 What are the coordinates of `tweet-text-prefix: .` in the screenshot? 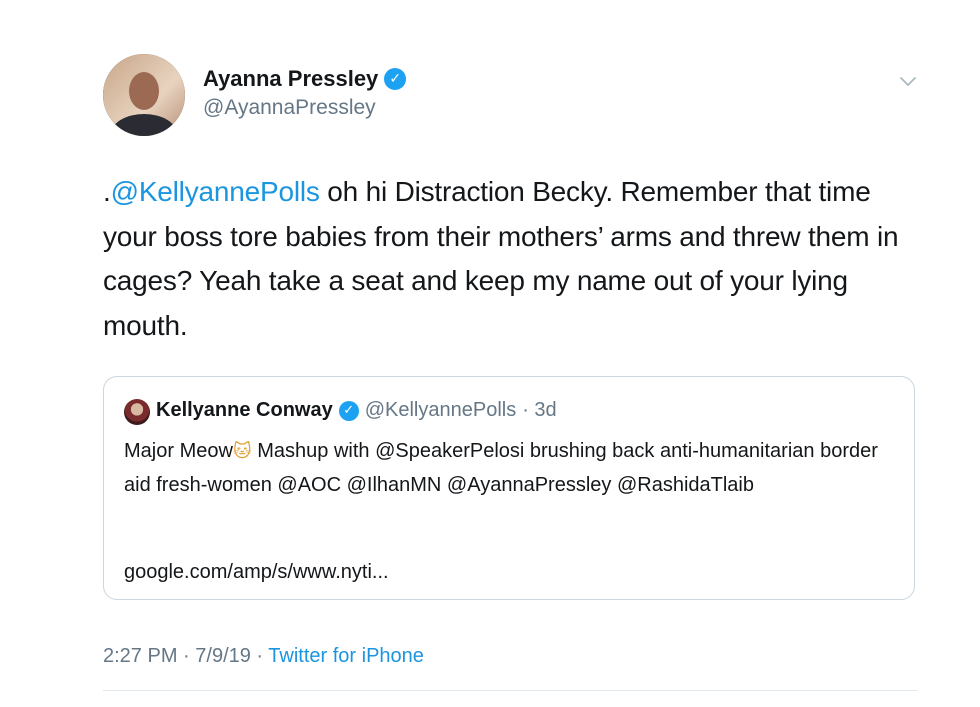 It's located at (107, 191).